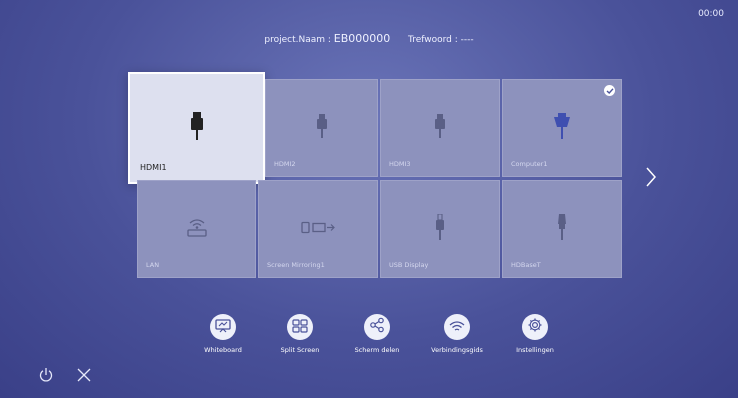 The height and width of the screenshot is (398, 738). Describe the element at coordinates (400, 164) in the screenshot. I see `source-label: HDMI3` at that location.